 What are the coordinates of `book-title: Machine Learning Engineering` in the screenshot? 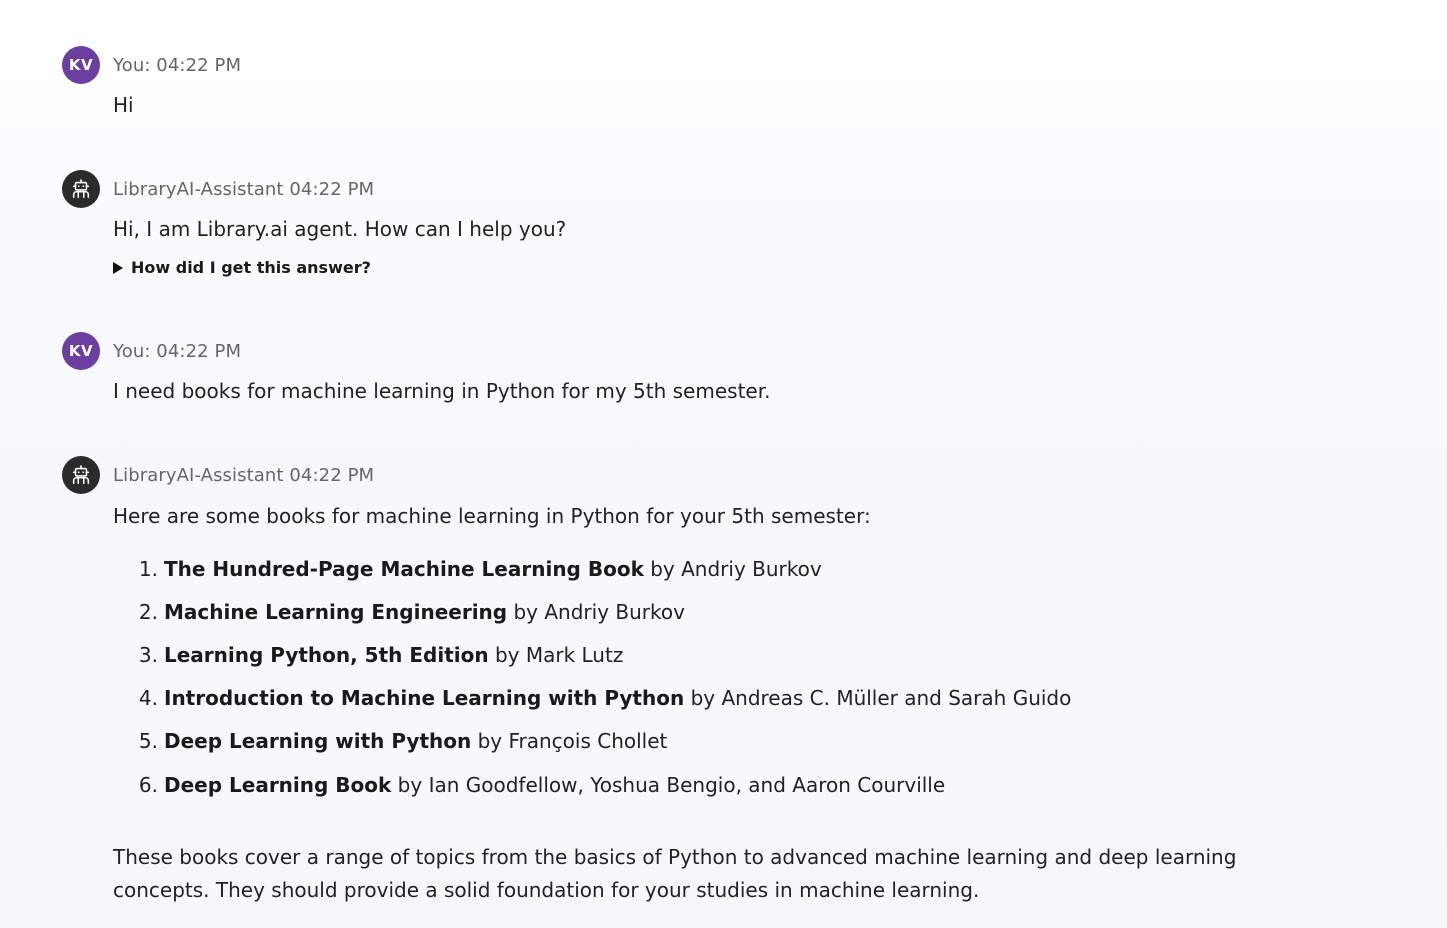 It's located at (336, 611).